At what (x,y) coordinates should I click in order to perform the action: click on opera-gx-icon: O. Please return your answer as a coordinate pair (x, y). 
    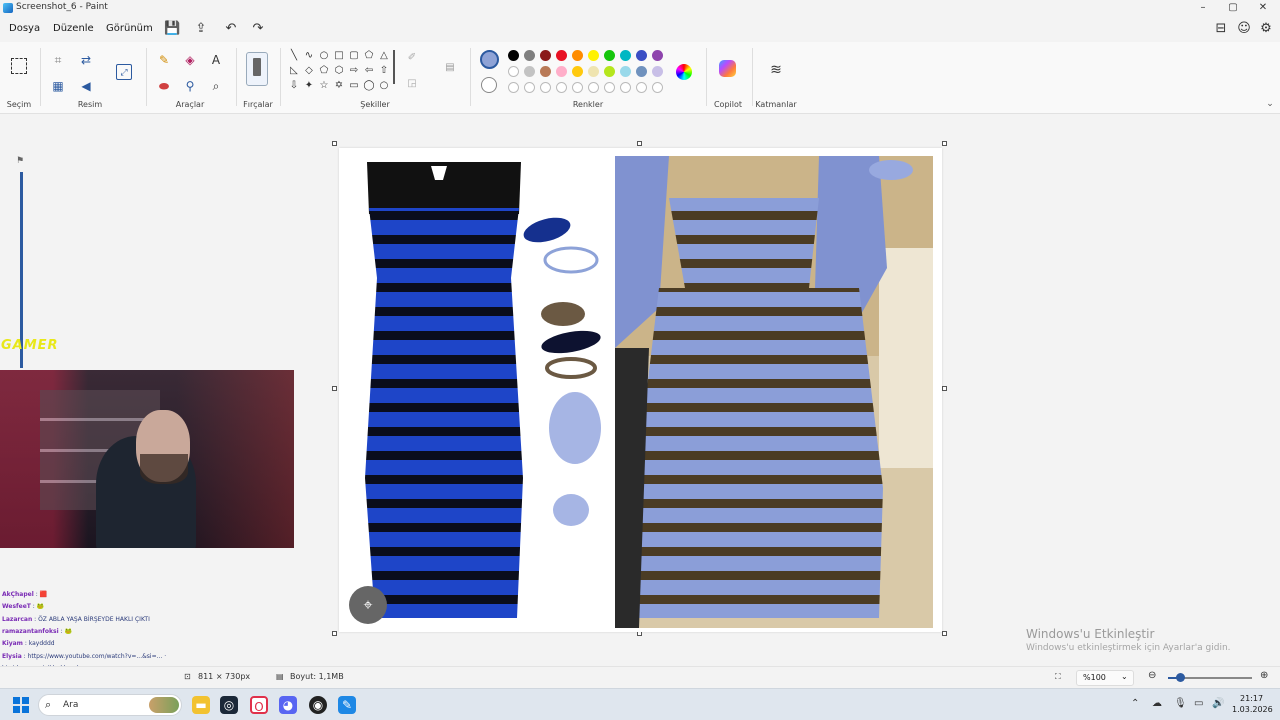
    Looking at the image, I should click on (259, 705).